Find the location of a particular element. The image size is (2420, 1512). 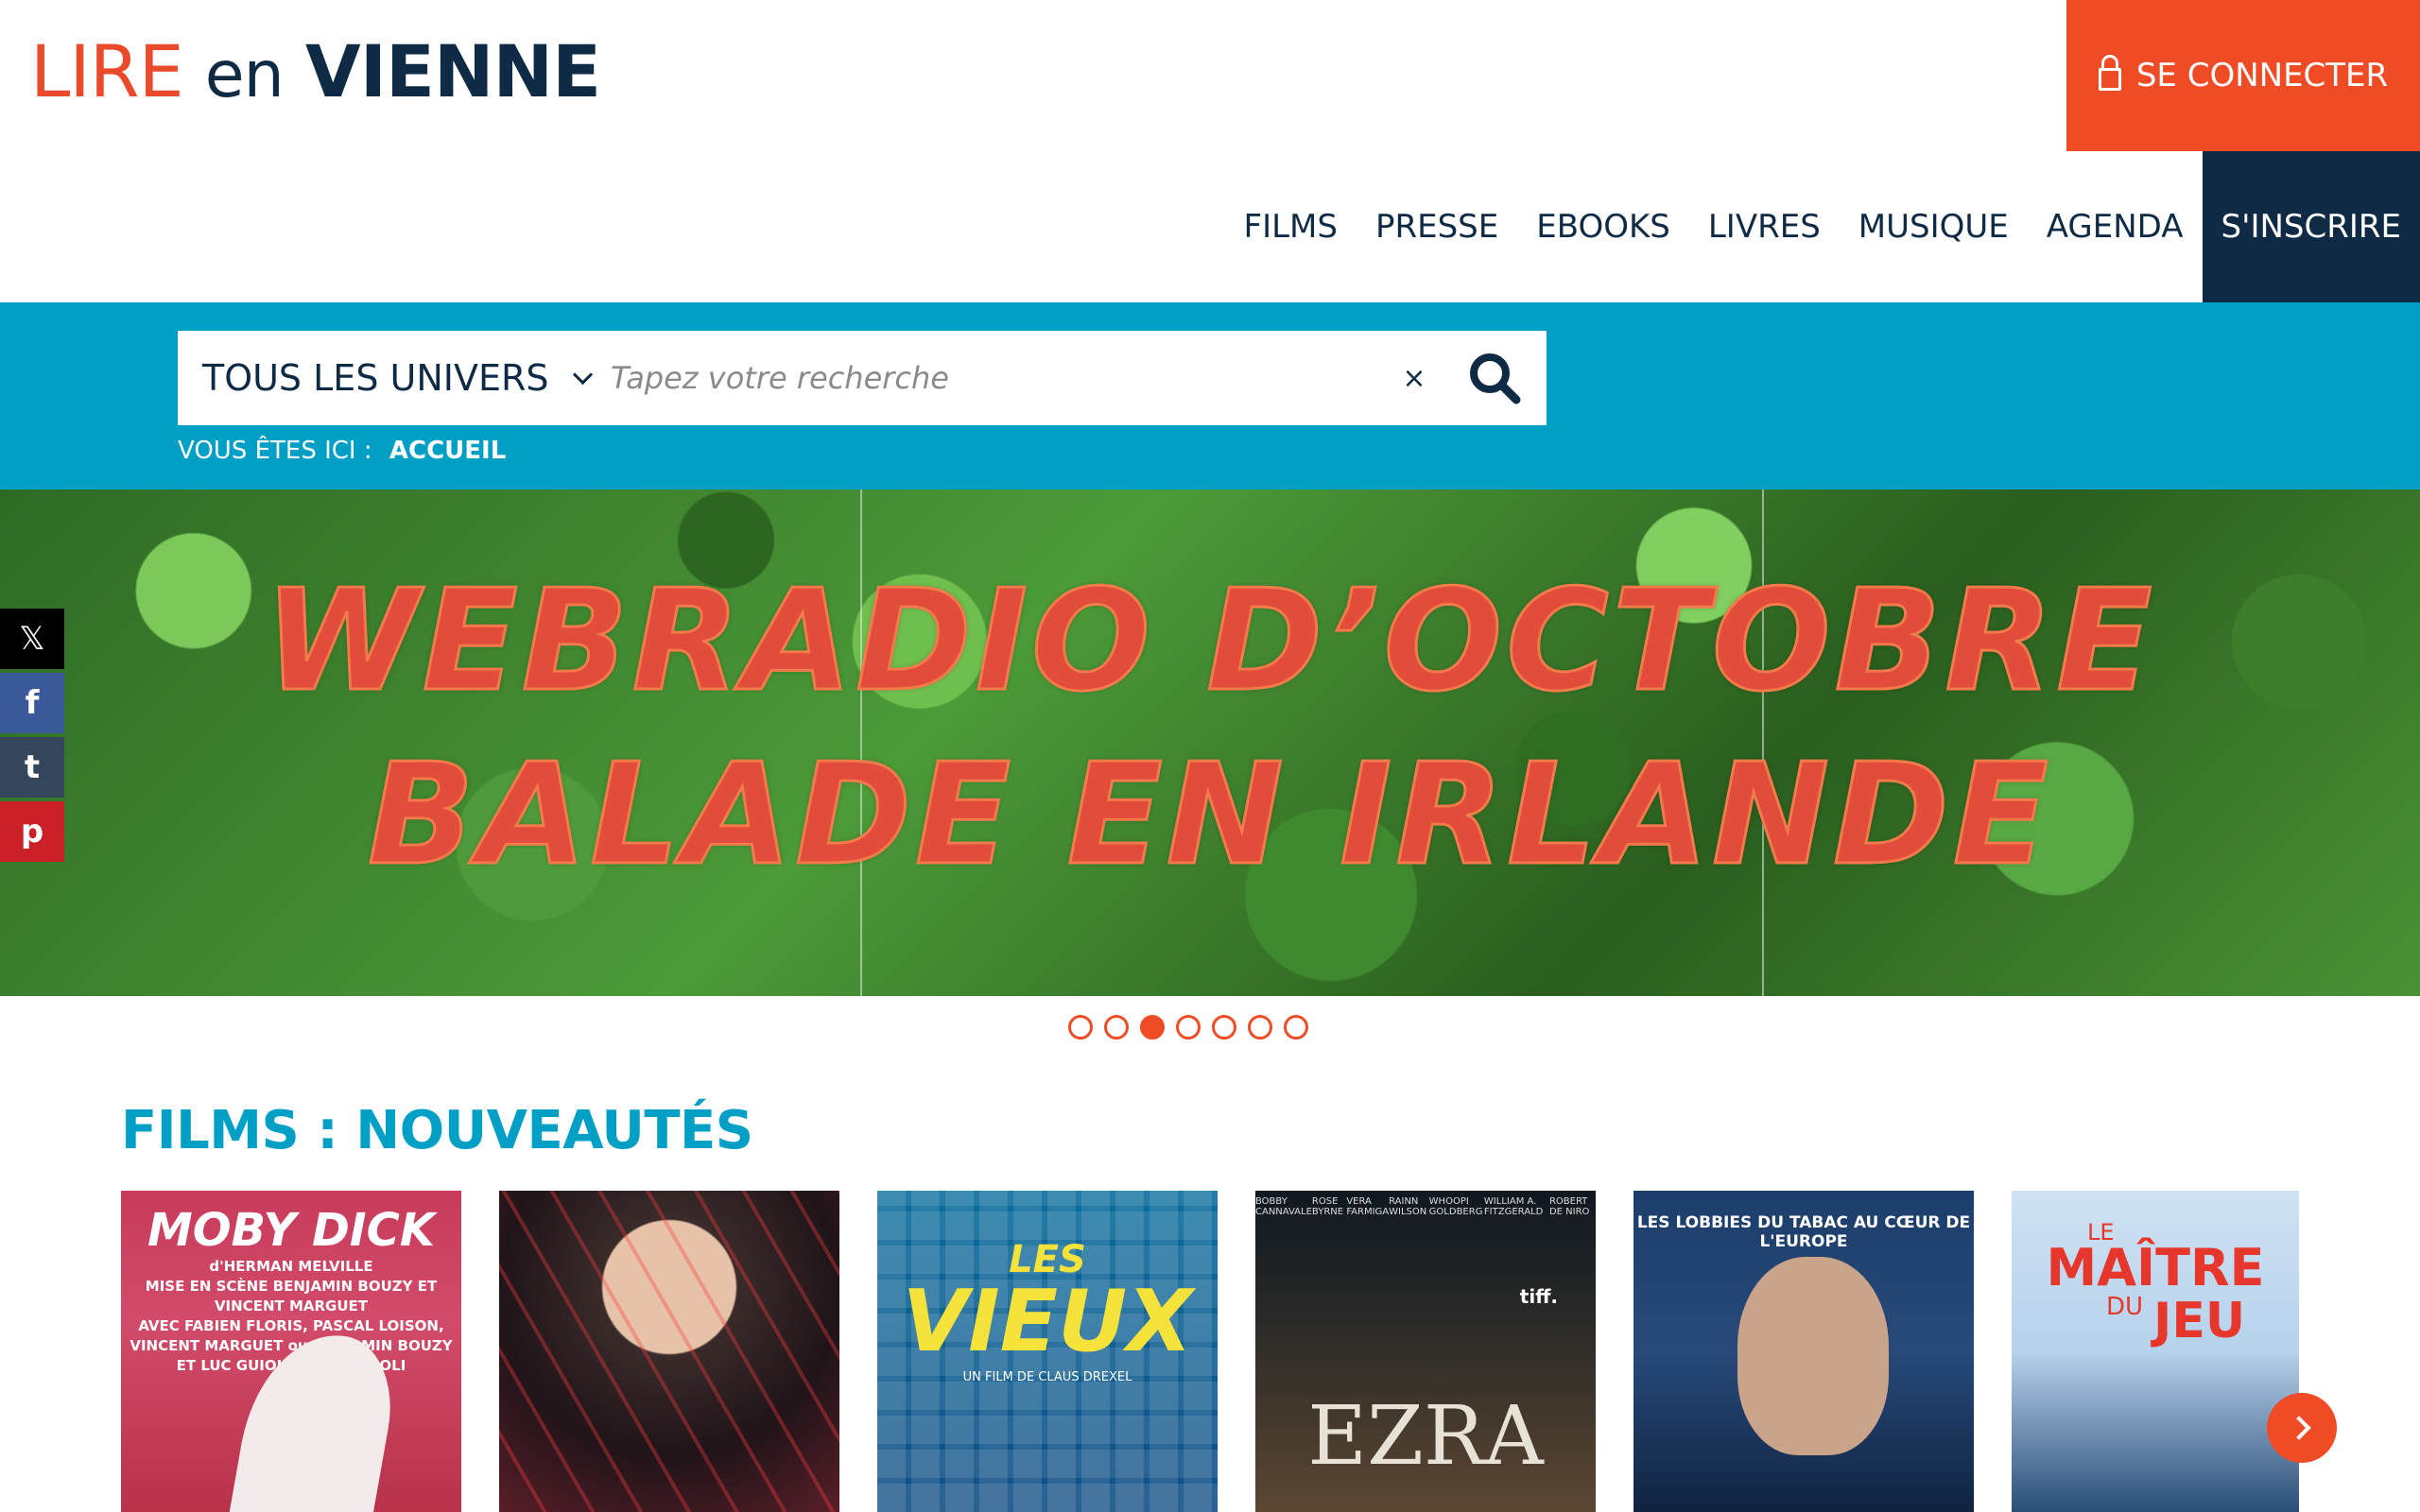

chevron-down-icon is located at coordinates (582, 374).